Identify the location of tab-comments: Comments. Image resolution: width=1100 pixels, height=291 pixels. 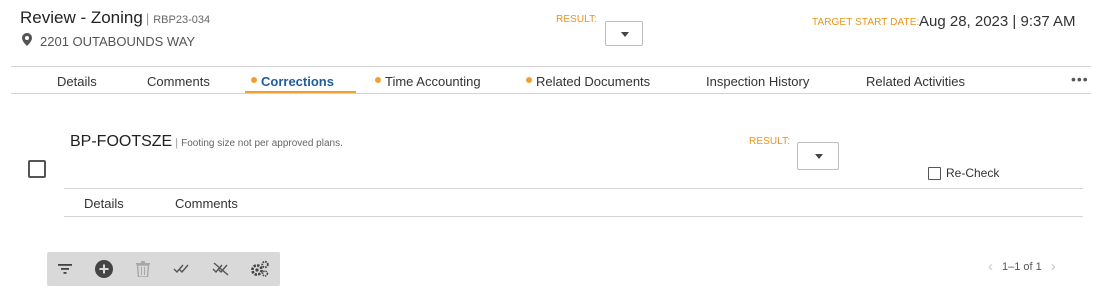
(178, 81).